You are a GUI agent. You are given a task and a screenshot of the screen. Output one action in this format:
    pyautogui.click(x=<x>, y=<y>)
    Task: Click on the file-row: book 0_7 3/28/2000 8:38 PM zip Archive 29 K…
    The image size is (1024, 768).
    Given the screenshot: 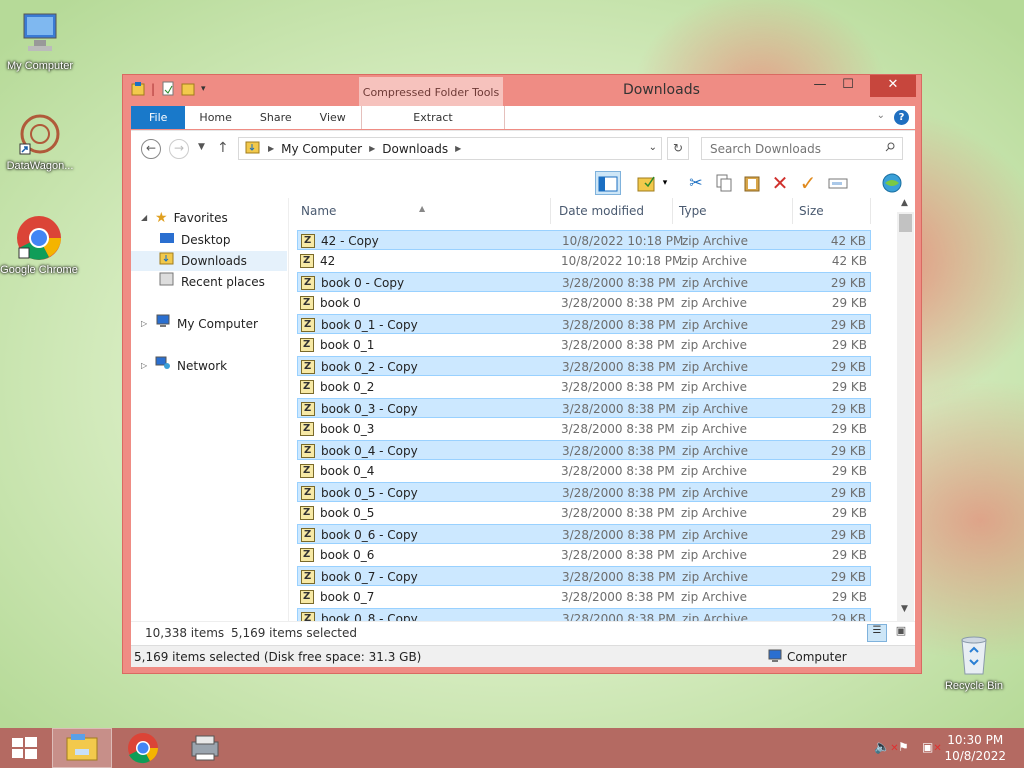 What is the action you would take?
    pyautogui.click(x=584, y=597)
    